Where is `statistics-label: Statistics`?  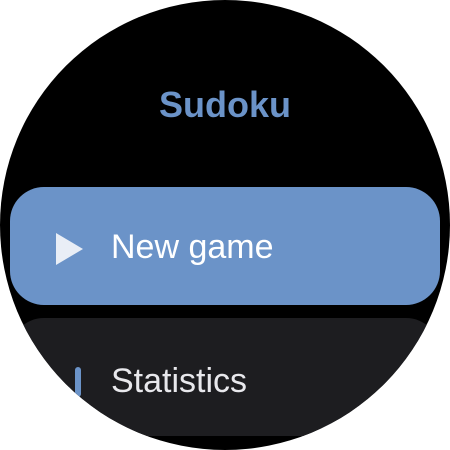 statistics-label: Statistics is located at coordinates (179, 381).